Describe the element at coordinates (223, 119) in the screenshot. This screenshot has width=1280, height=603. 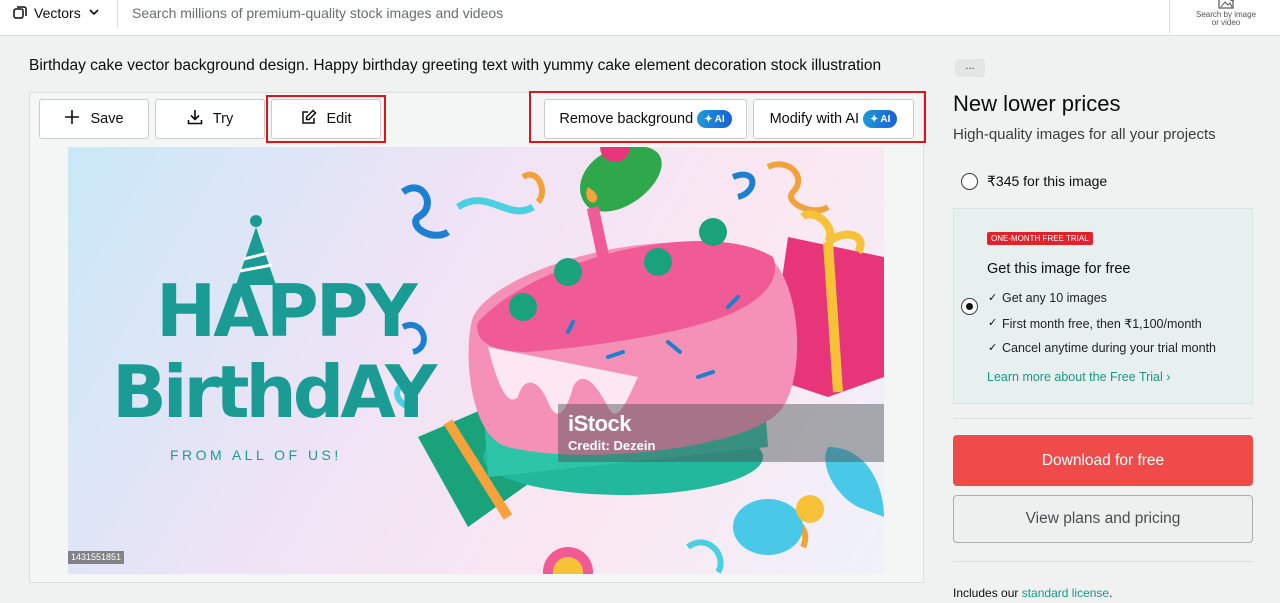
I see `try-label: Try` at that location.